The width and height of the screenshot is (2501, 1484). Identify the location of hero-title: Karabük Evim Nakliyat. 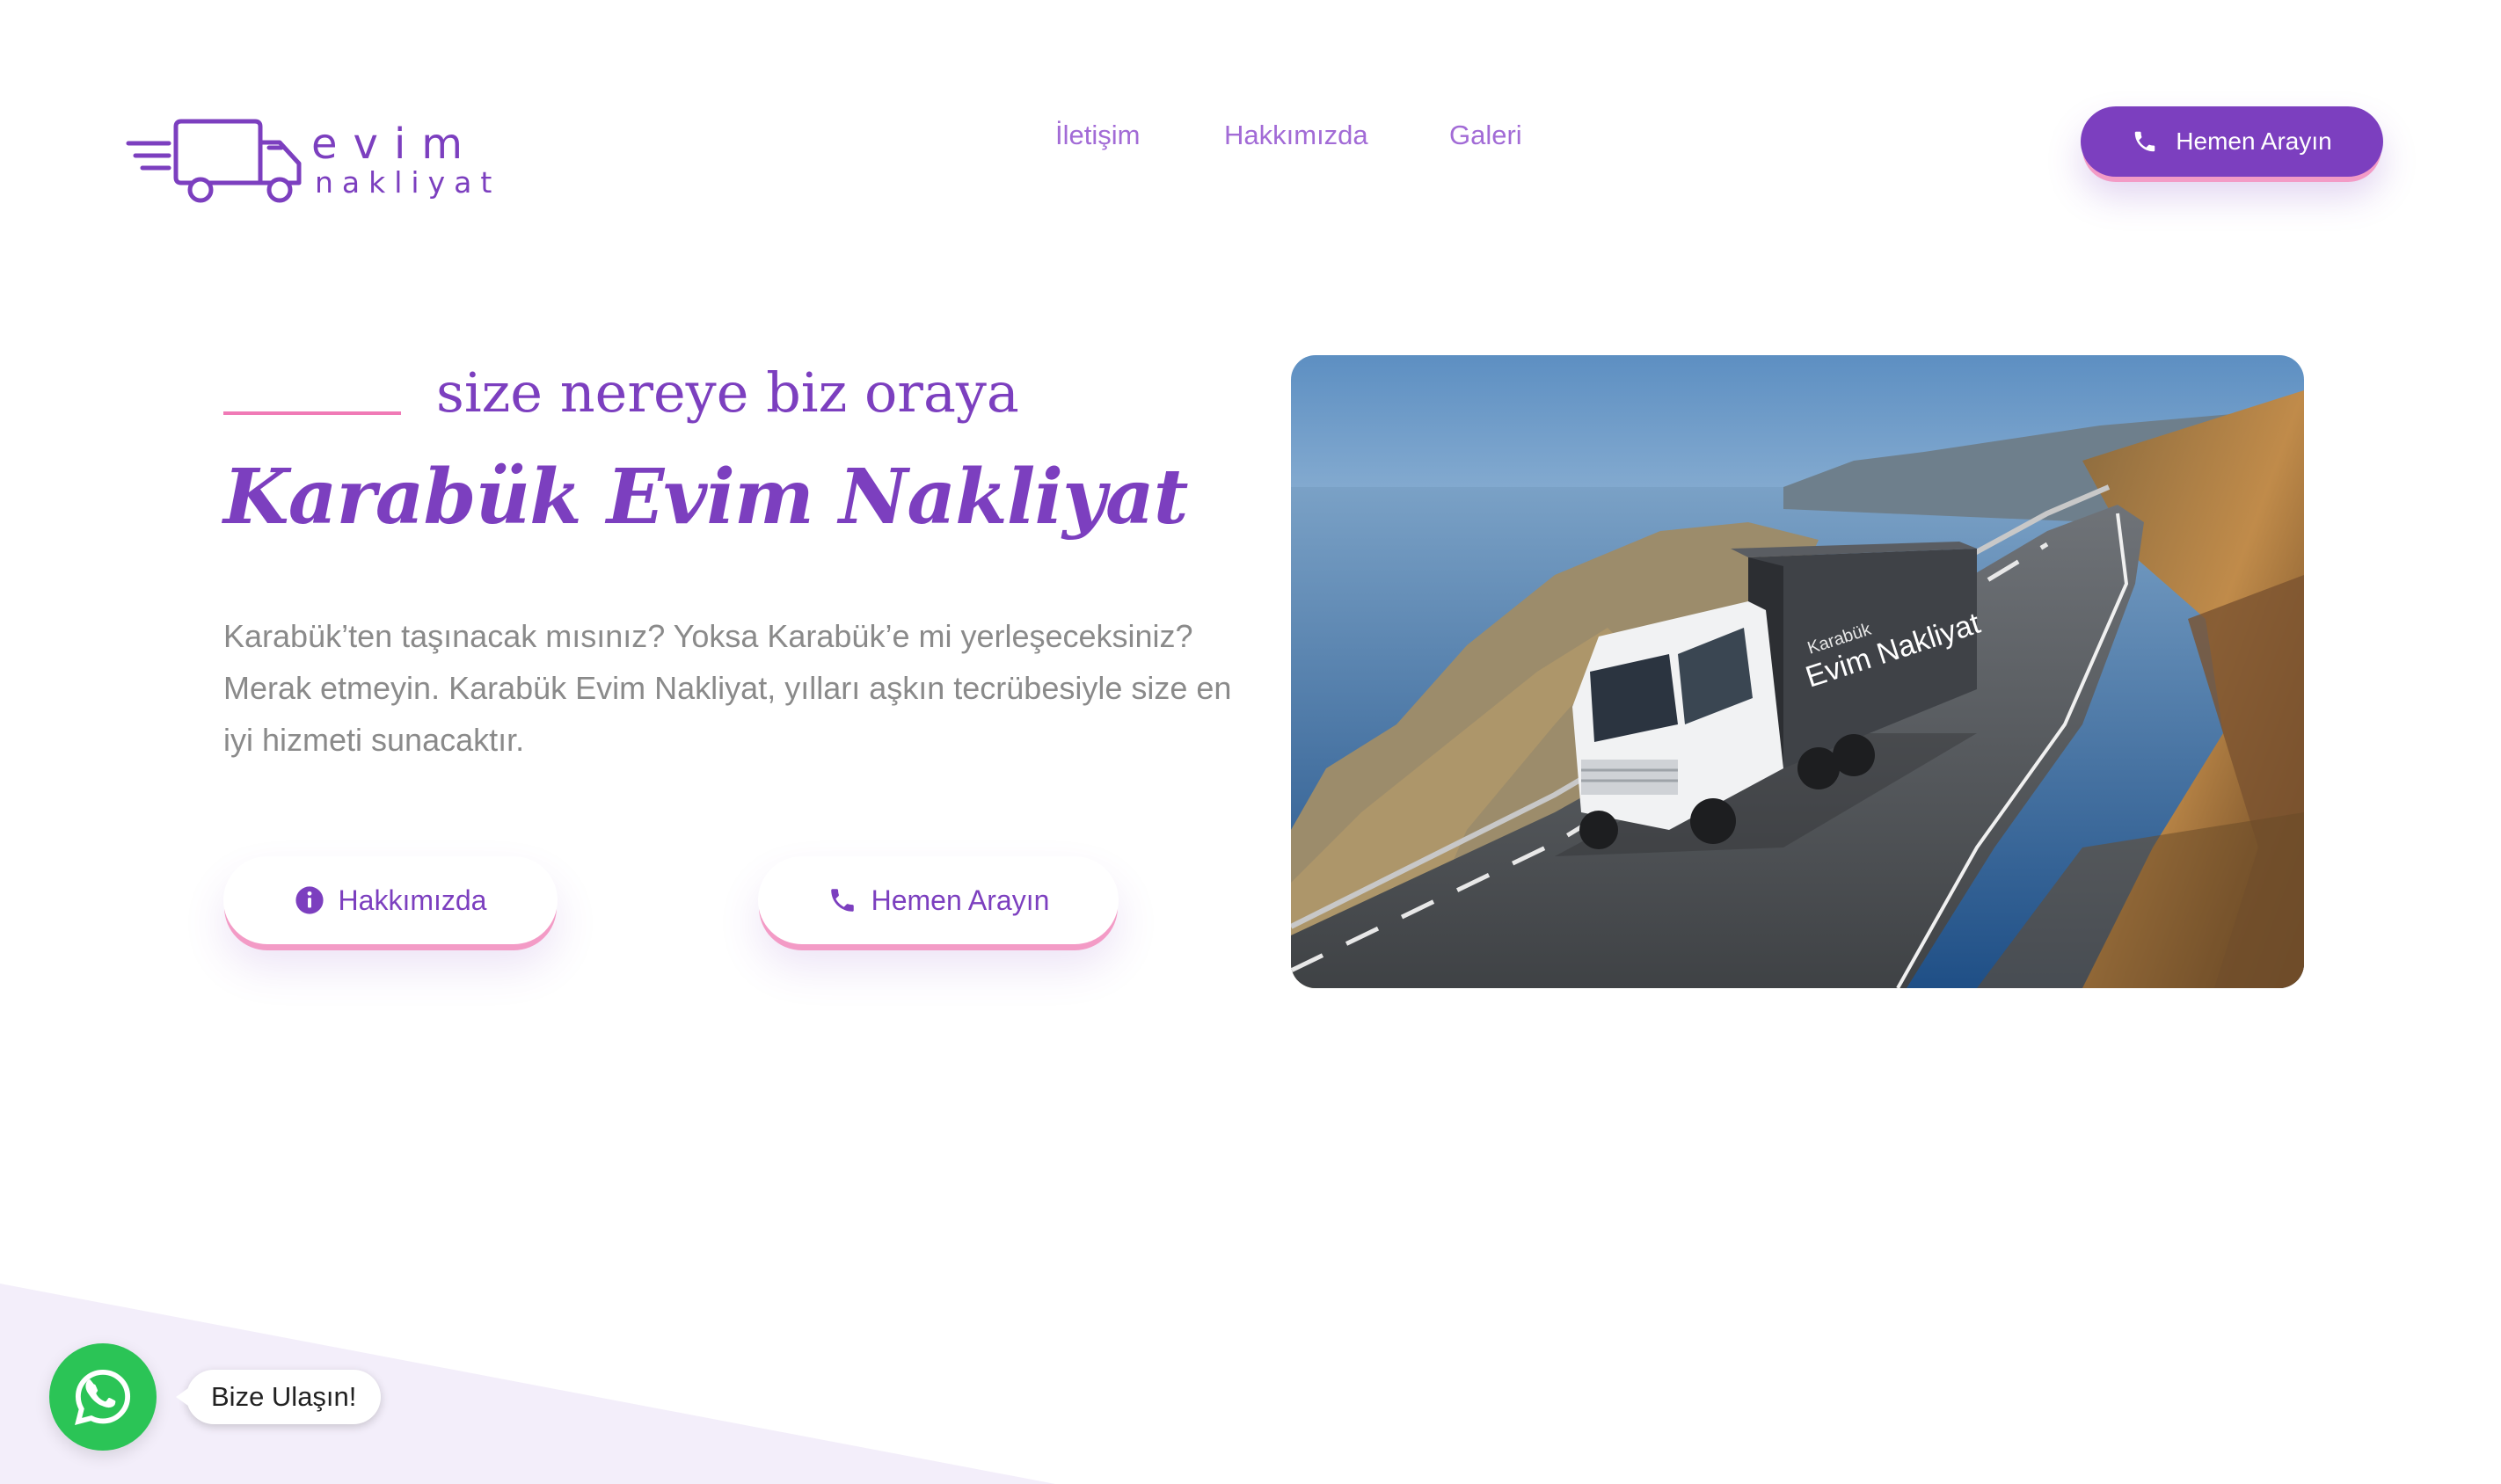
(705, 498).